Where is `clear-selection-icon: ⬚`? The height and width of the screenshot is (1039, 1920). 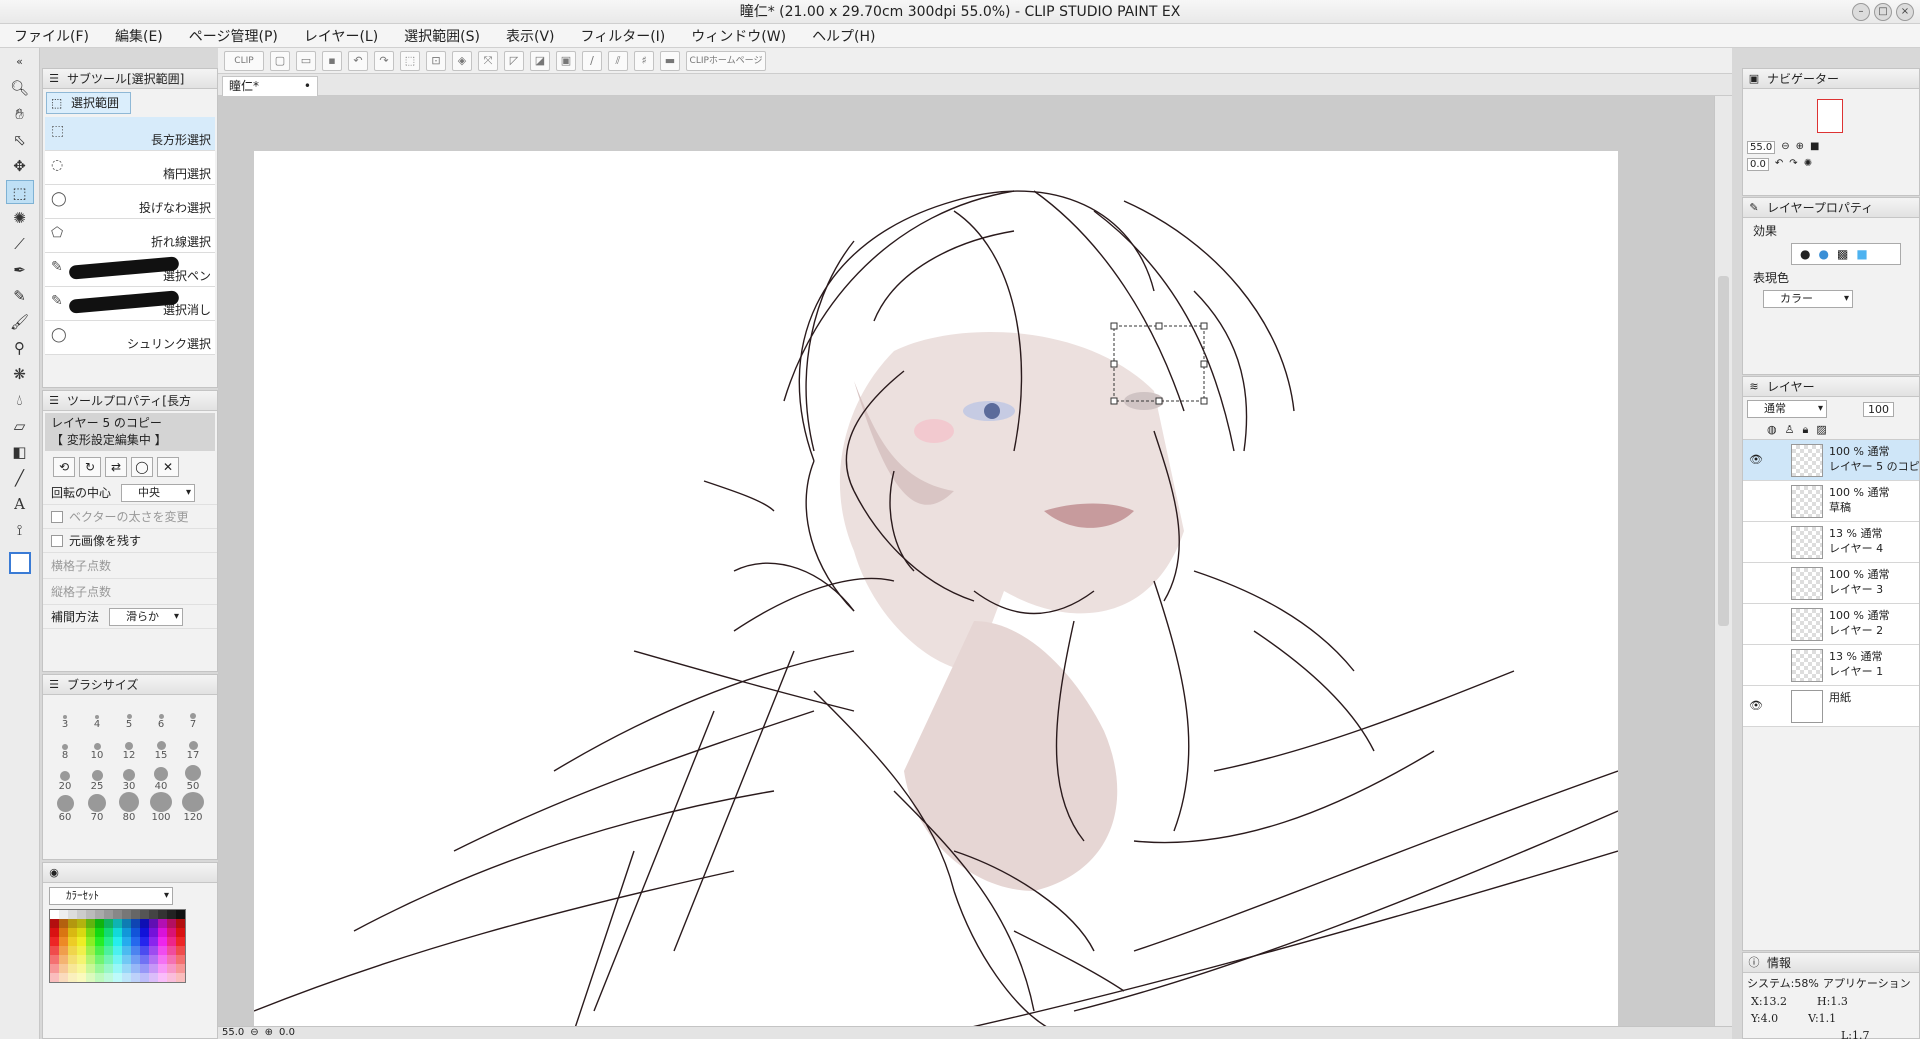 clear-selection-icon: ⬚ is located at coordinates (410, 60).